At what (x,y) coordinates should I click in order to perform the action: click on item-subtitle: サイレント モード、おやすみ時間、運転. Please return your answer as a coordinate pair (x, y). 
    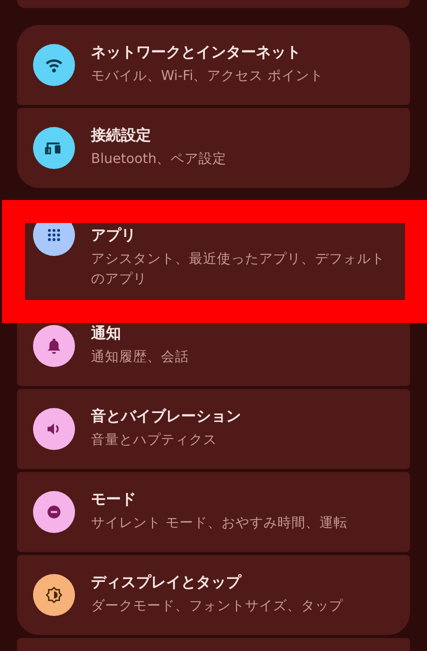
    Looking at the image, I should click on (219, 524).